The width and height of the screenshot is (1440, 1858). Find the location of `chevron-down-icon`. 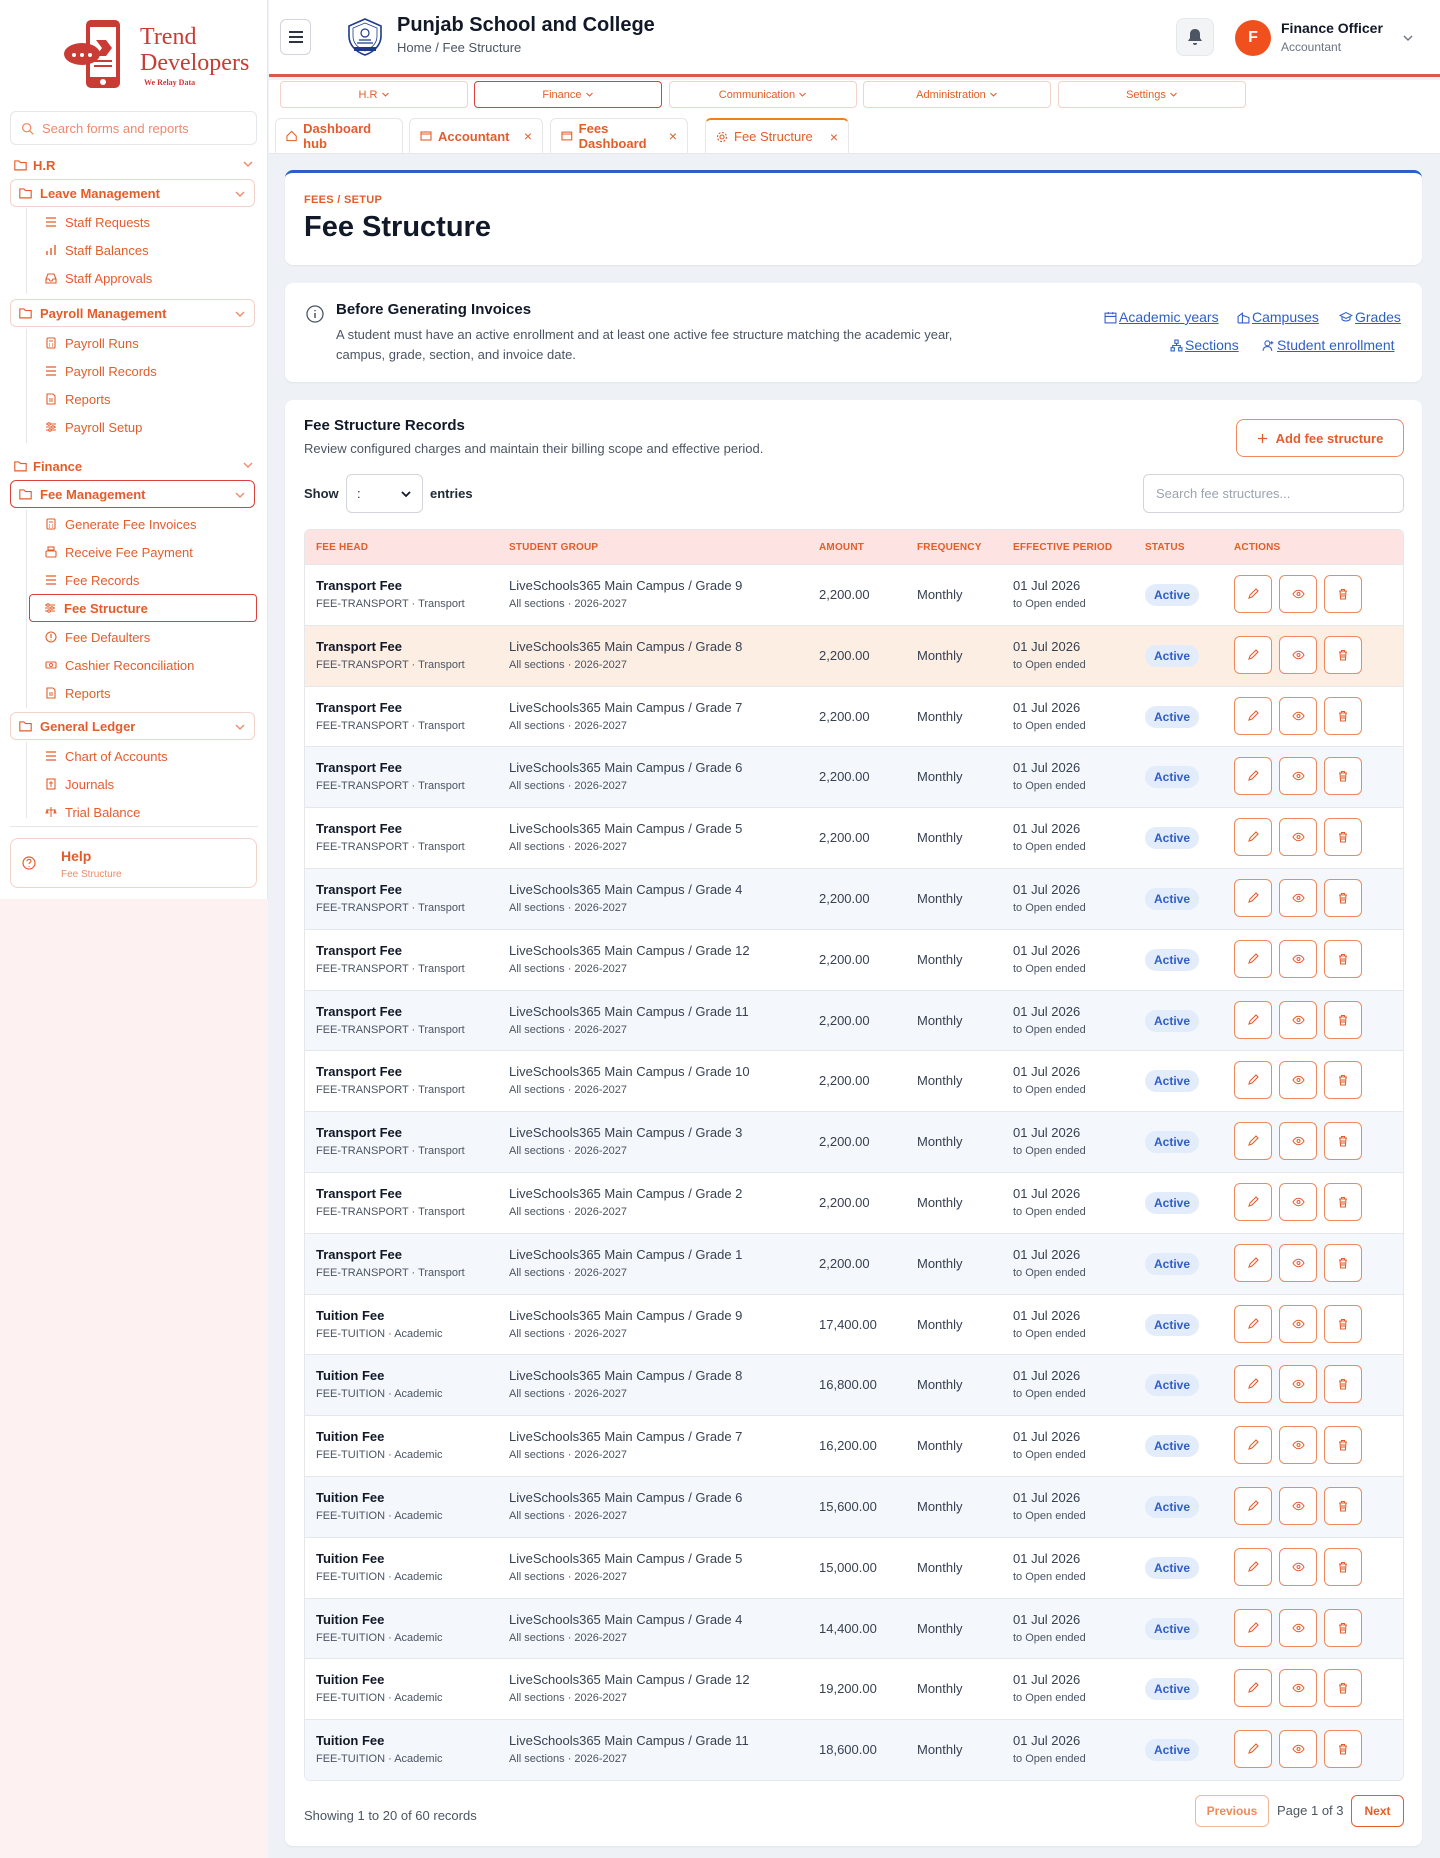

chevron-down-icon is located at coordinates (1408, 38).